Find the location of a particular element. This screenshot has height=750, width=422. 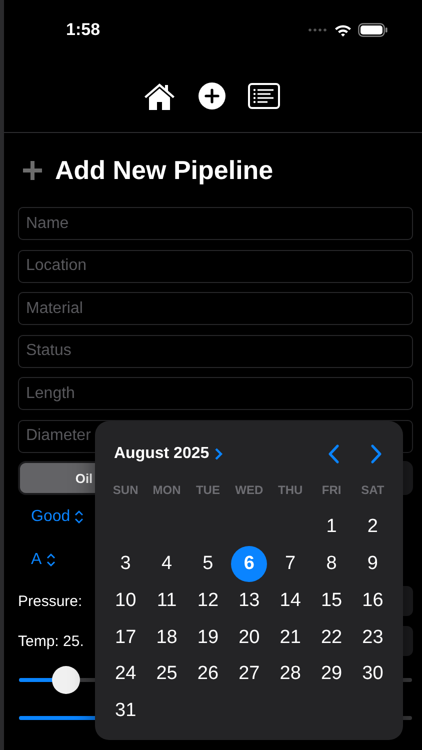

calendar-day: 12 is located at coordinates (208, 600).